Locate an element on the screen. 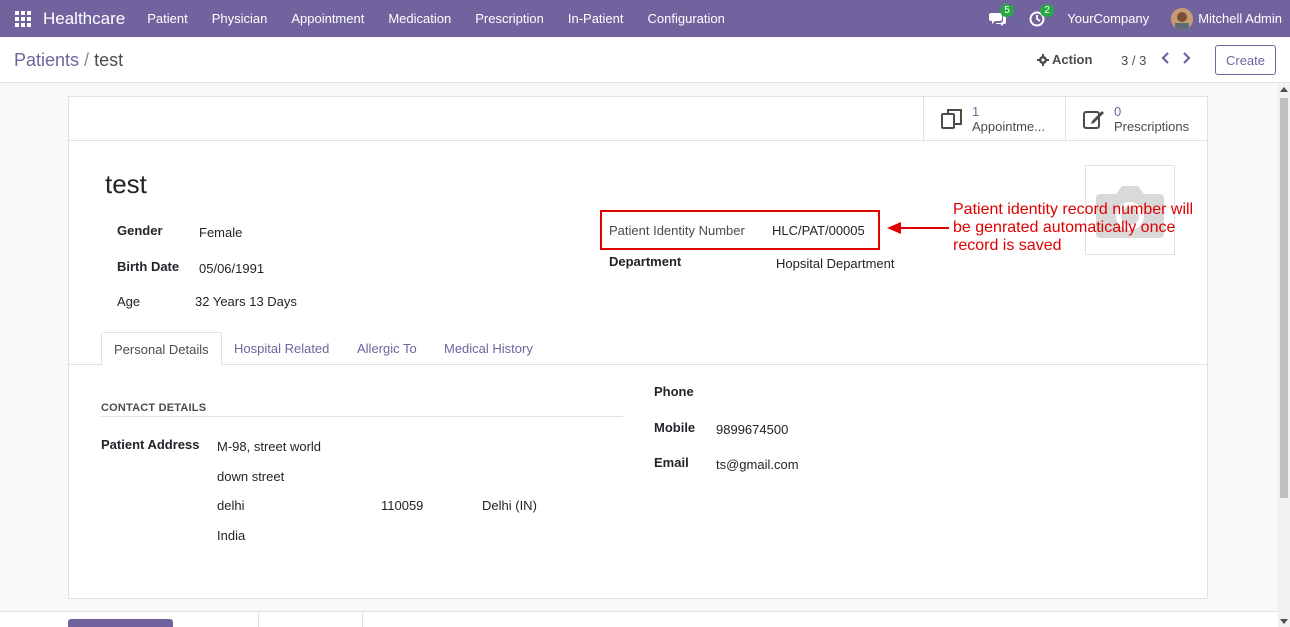 The height and width of the screenshot is (627, 1290). patient-address-label: Patient Address is located at coordinates (150, 444).